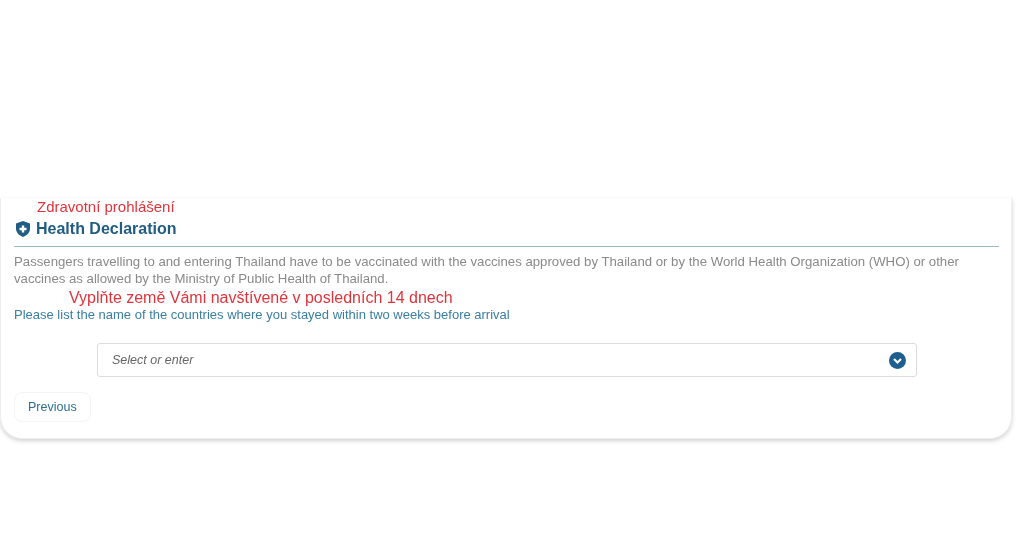 The image size is (1024, 553). What do you see at coordinates (106, 229) in the screenshot?
I see `section-title: Health Declaration` at bounding box center [106, 229].